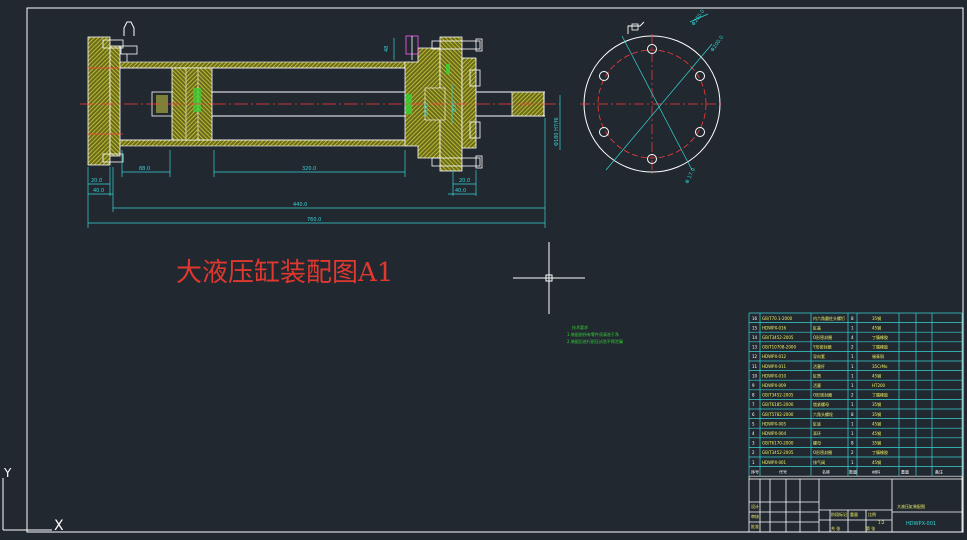 The height and width of the screenshot is (540, 967). What do you see at coordinates (819, 356) in the screenshot?
I see `bom-row-name: 导向套` at bounding box center [819, 356].